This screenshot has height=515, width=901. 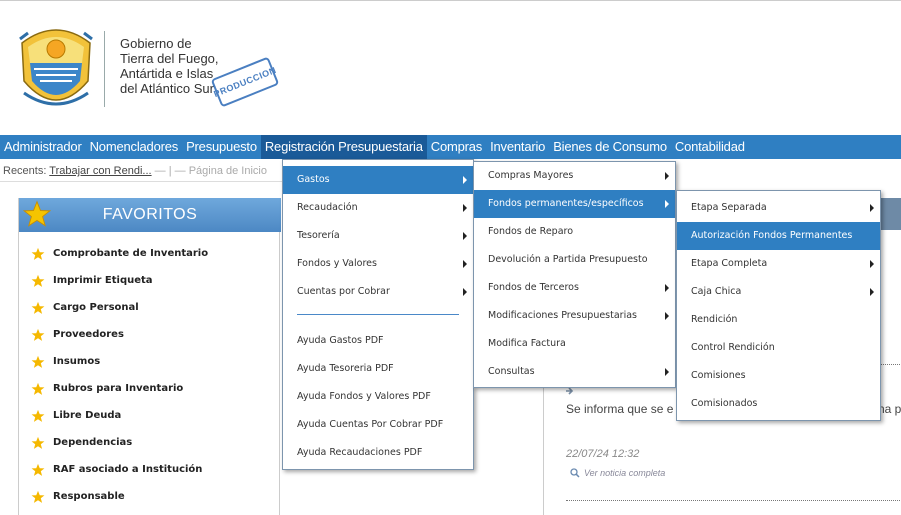 I want to click on menu-separator, so click(x=378, y=314).